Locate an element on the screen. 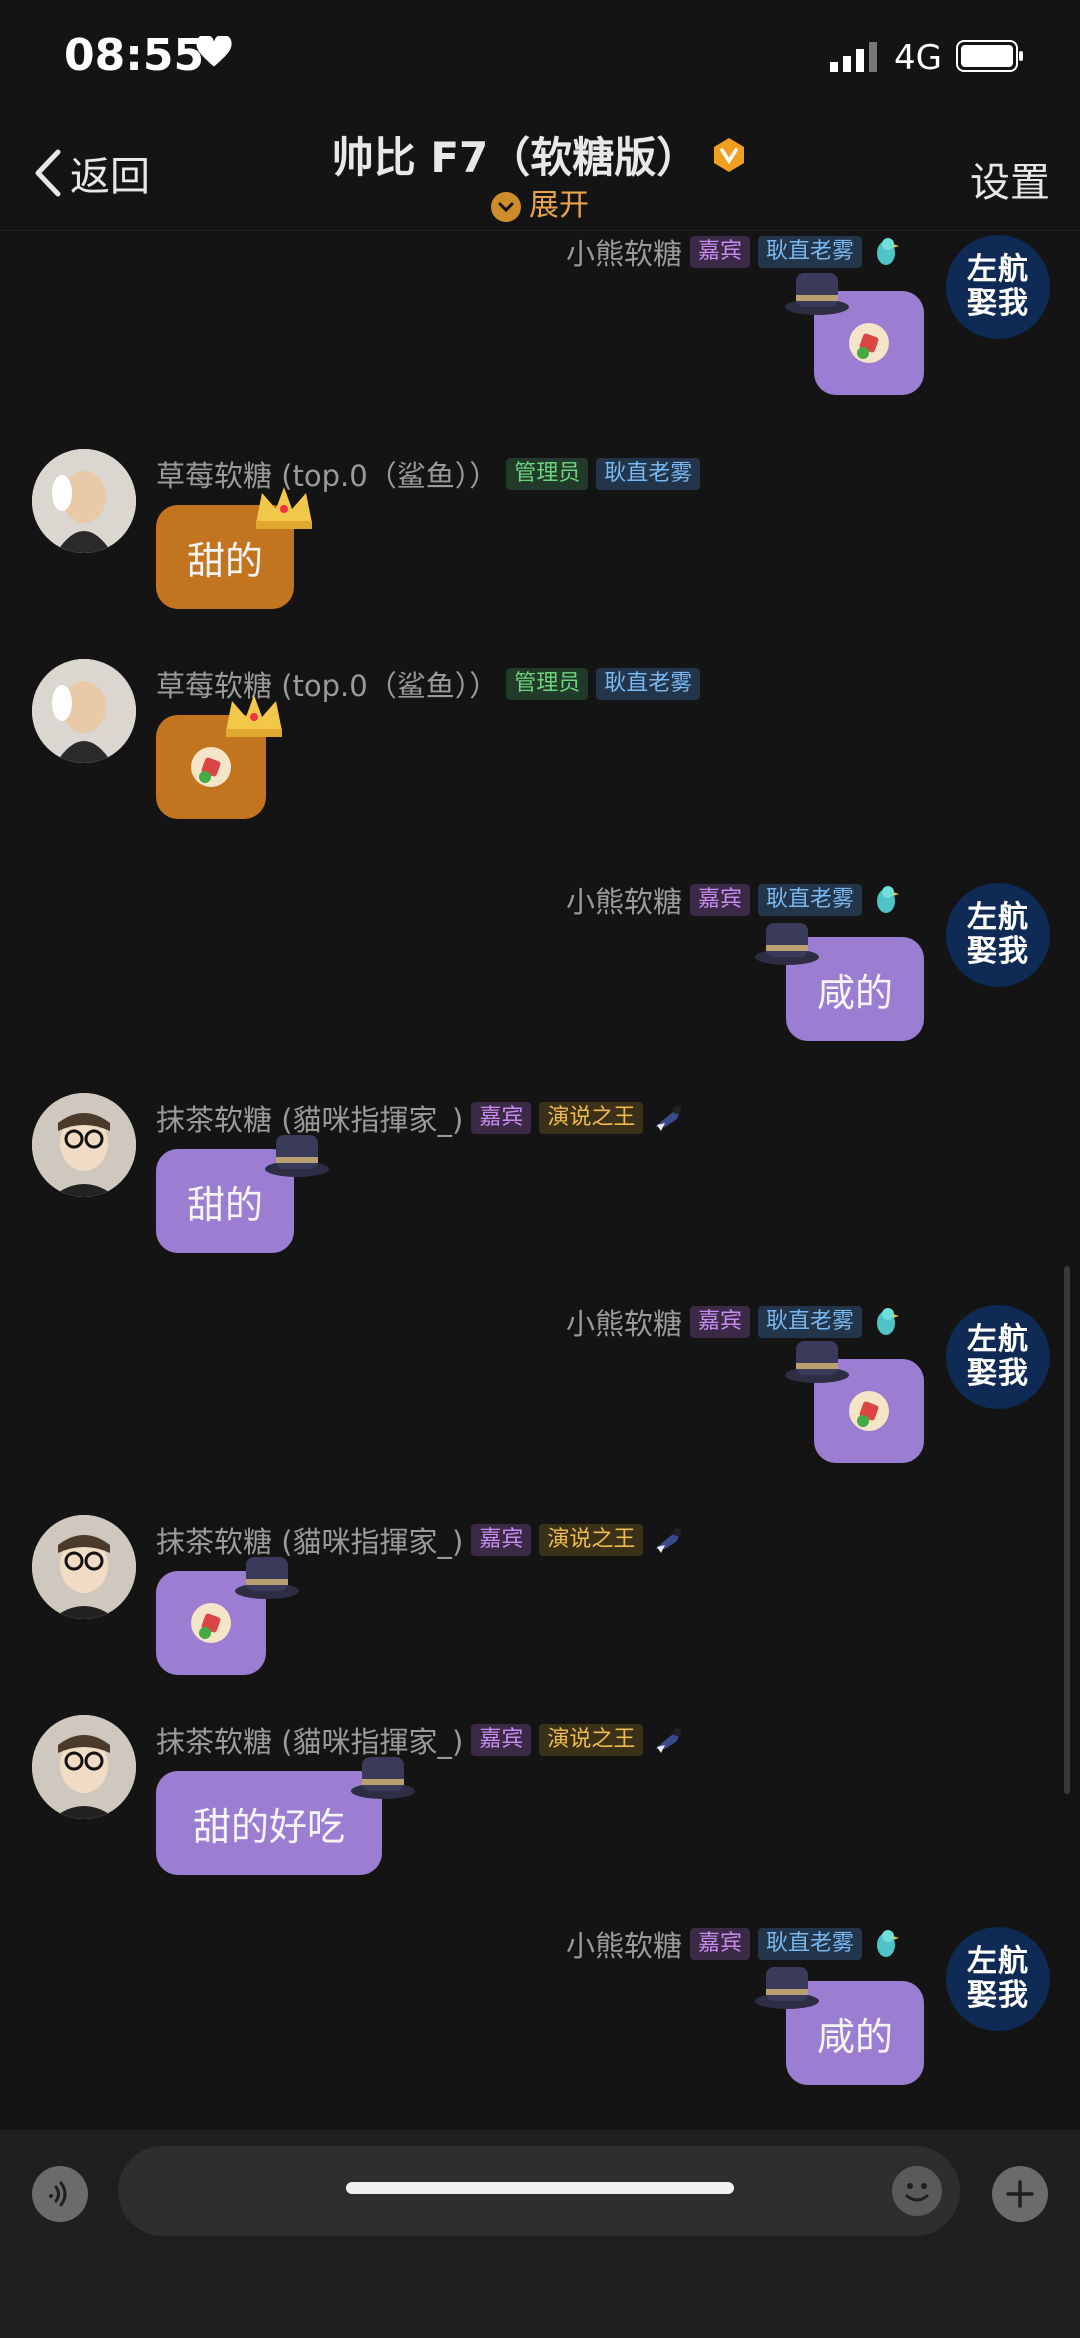 The width and height of the screenshot is (1080, 2338). heart-icon is located at coordinates (214, 51).